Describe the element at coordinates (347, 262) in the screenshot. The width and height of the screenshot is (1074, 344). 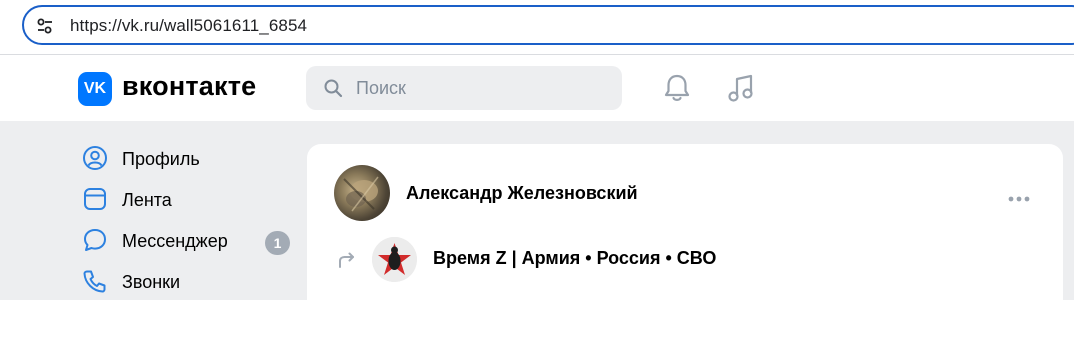
I see `repost-icon` at that location.